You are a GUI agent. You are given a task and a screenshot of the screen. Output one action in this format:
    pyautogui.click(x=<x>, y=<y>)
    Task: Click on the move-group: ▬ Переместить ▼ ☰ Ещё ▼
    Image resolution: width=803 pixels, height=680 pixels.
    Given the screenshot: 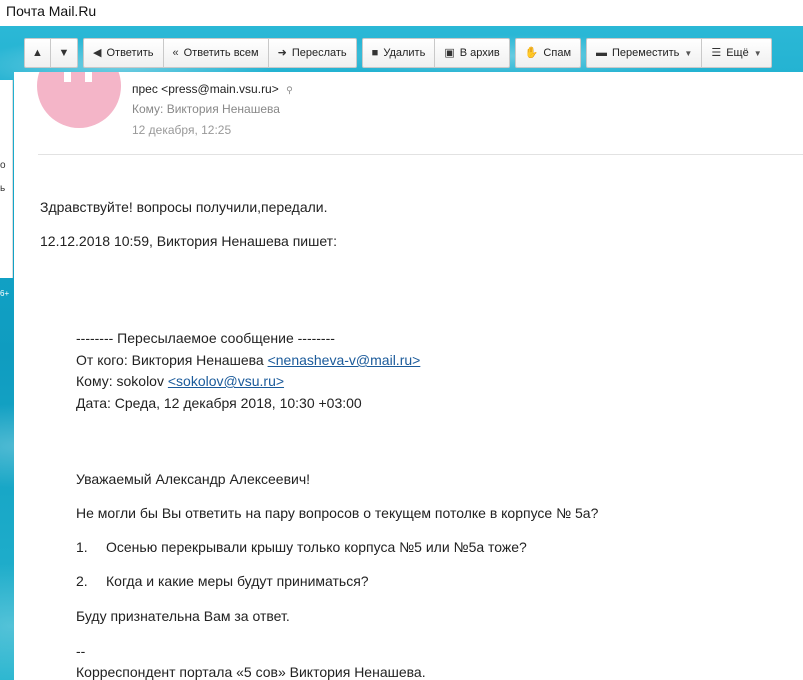 What is the action you would take?
    pyautogui.click(x=679, y=53)
    